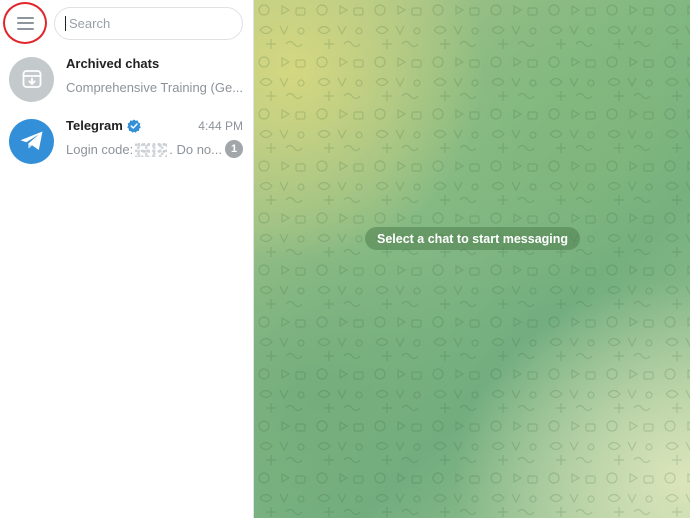 The height and width of the screenshot is (518, 690). I want to click on chat-title-label: Telegram, so click(94, 125).